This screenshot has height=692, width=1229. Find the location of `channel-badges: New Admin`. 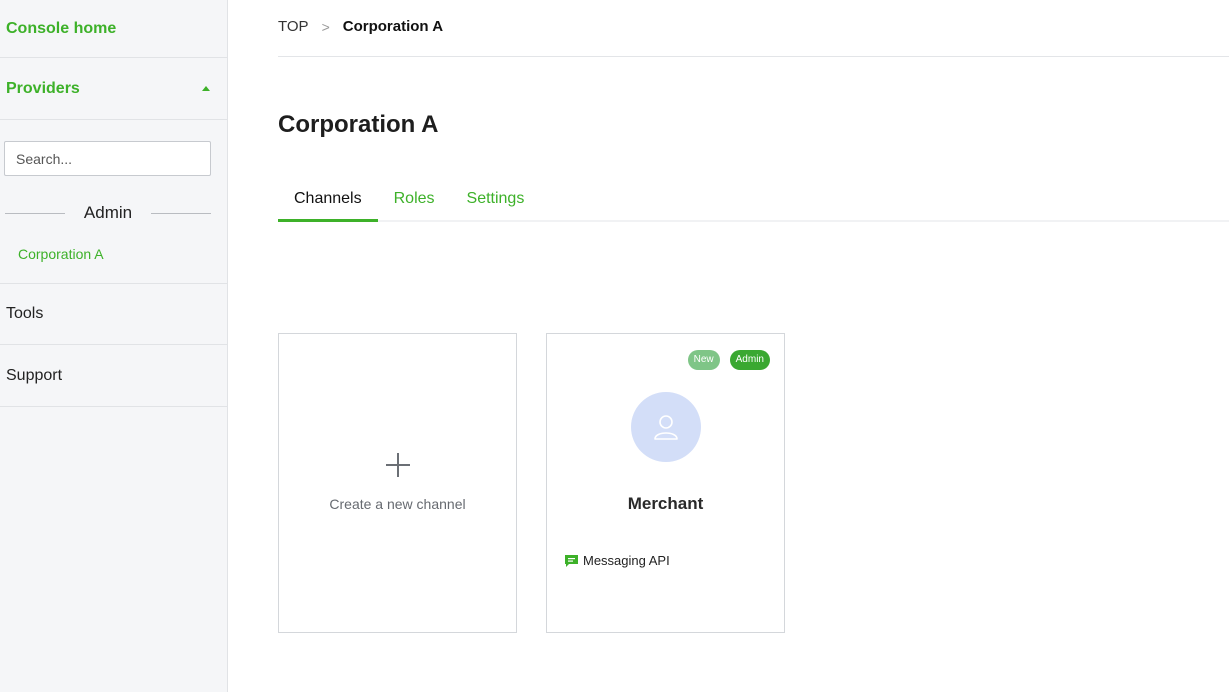

channel-badges: New Admin is located at coordinates (728, 360).